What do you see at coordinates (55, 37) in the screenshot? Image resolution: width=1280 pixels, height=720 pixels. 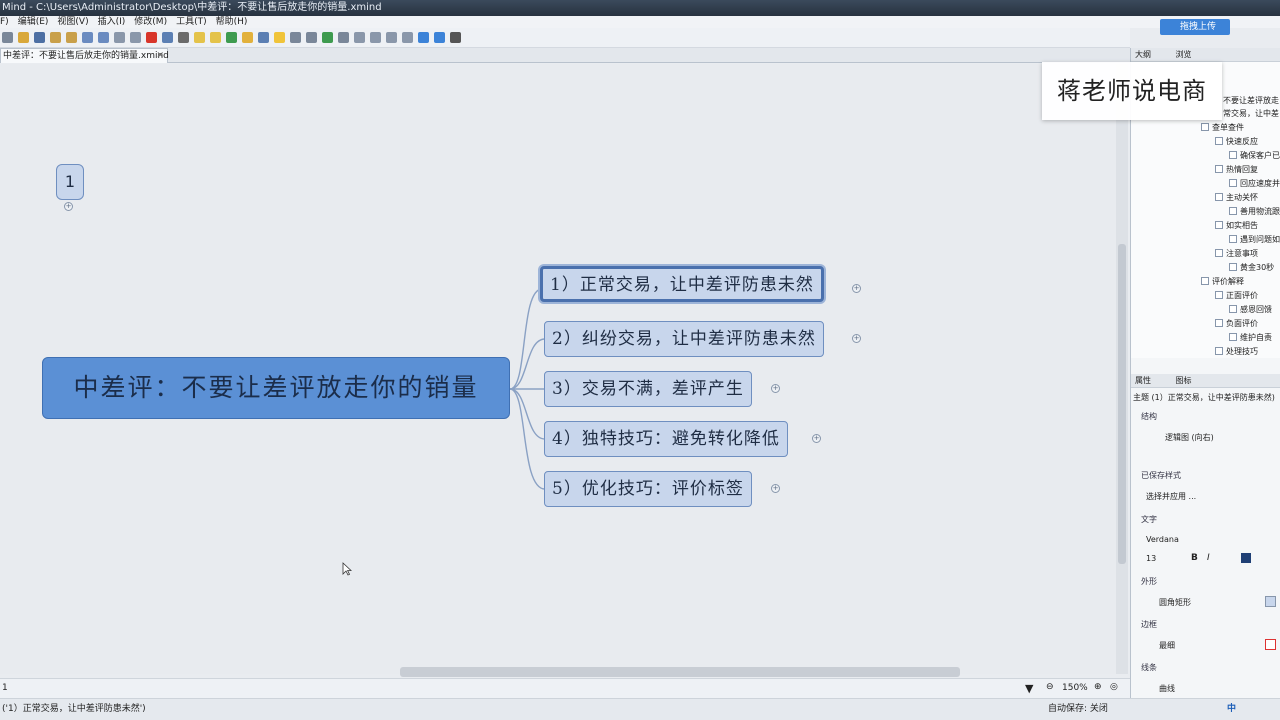 I see `undo-icon` at bounding box center [55, 37].